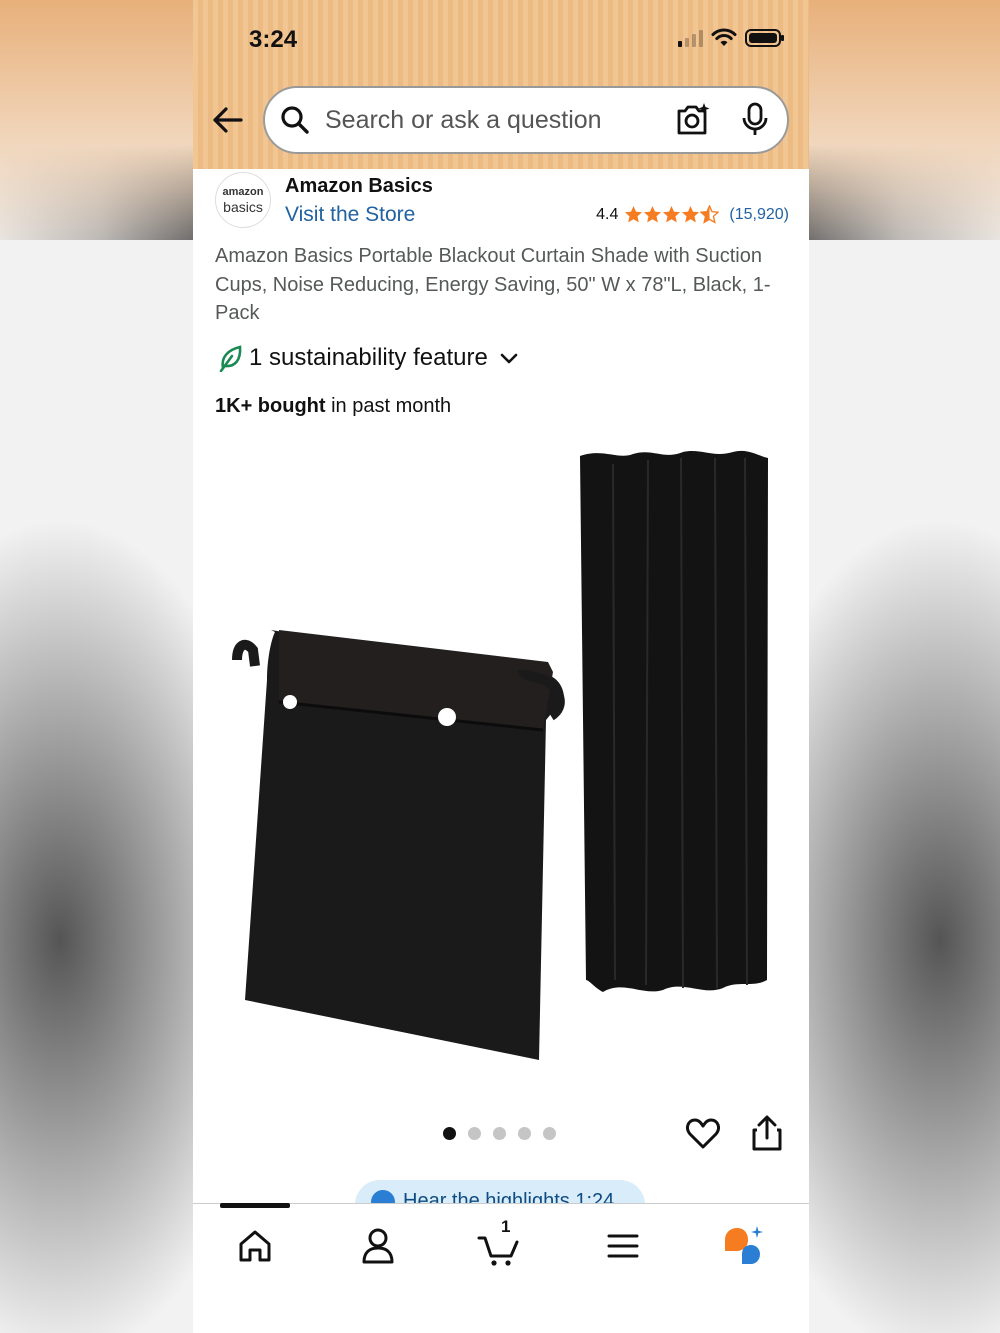 The height and width of the screenshot is (1333, 1000). I want to click on rating-count: (15,920), so click(759, 215).